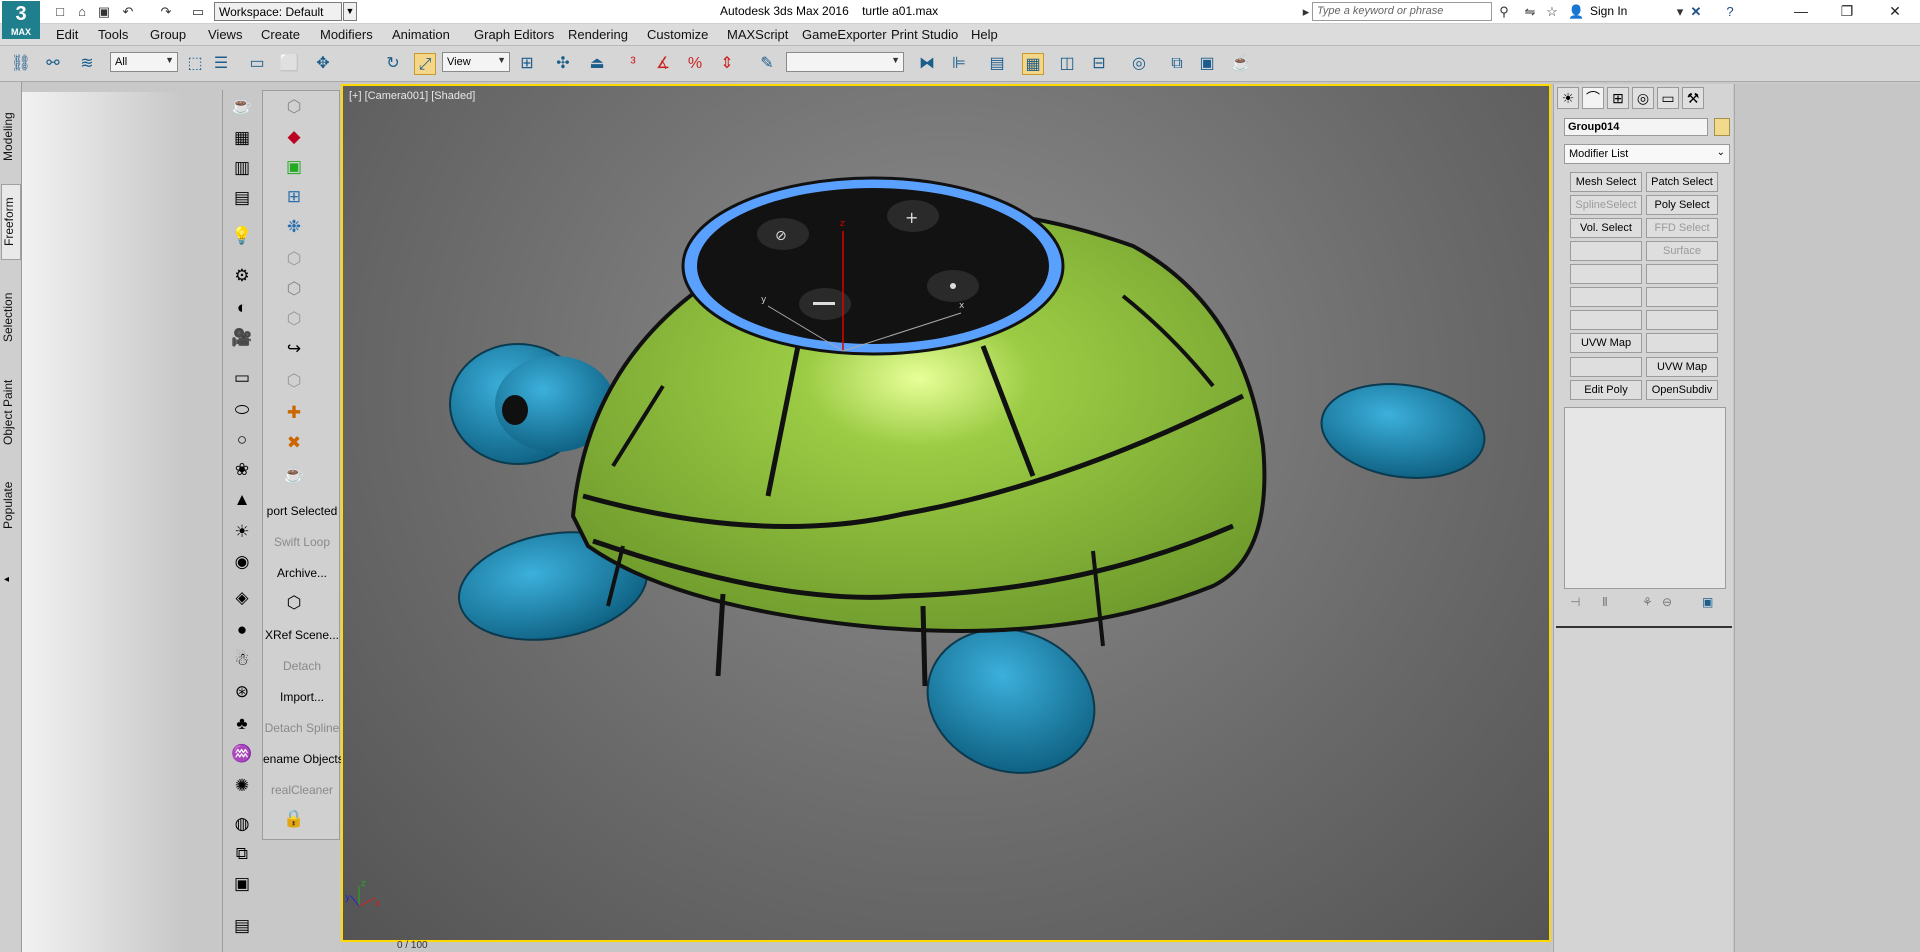  What do you see at coordinates (1606, 343) in the screenshot?
I see `uvw-map-button: UVW Map` at bounding box center [1606, 343].